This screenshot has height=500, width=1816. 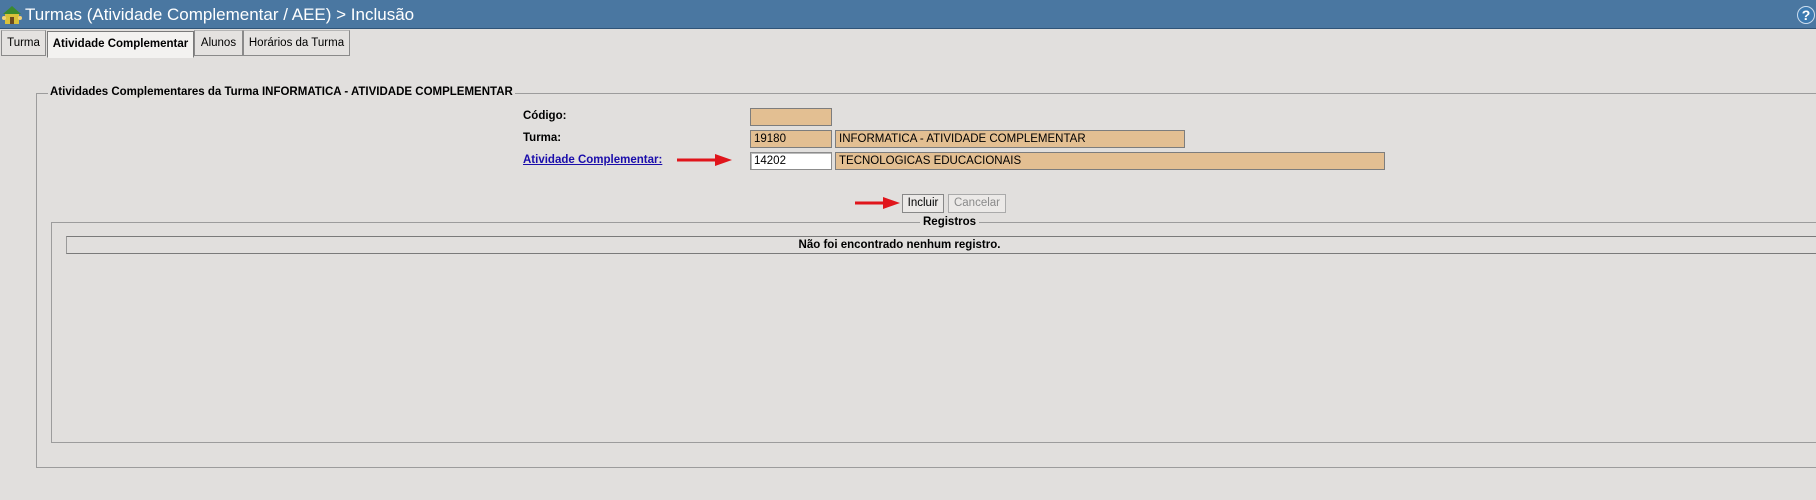 I want to click on atividade-complementar-link: Atividade Complementar:, so click(x=592, y=160).